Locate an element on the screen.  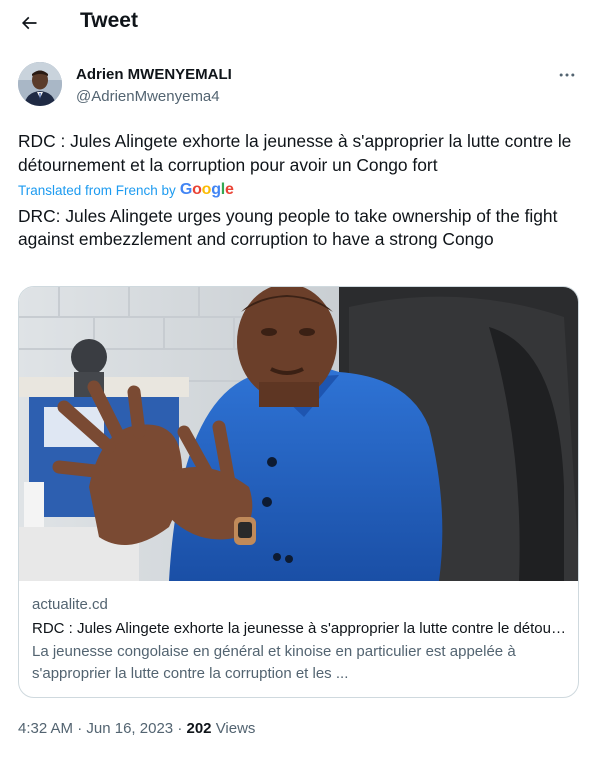
google-logo: Google is located at coordinates (206, 189).